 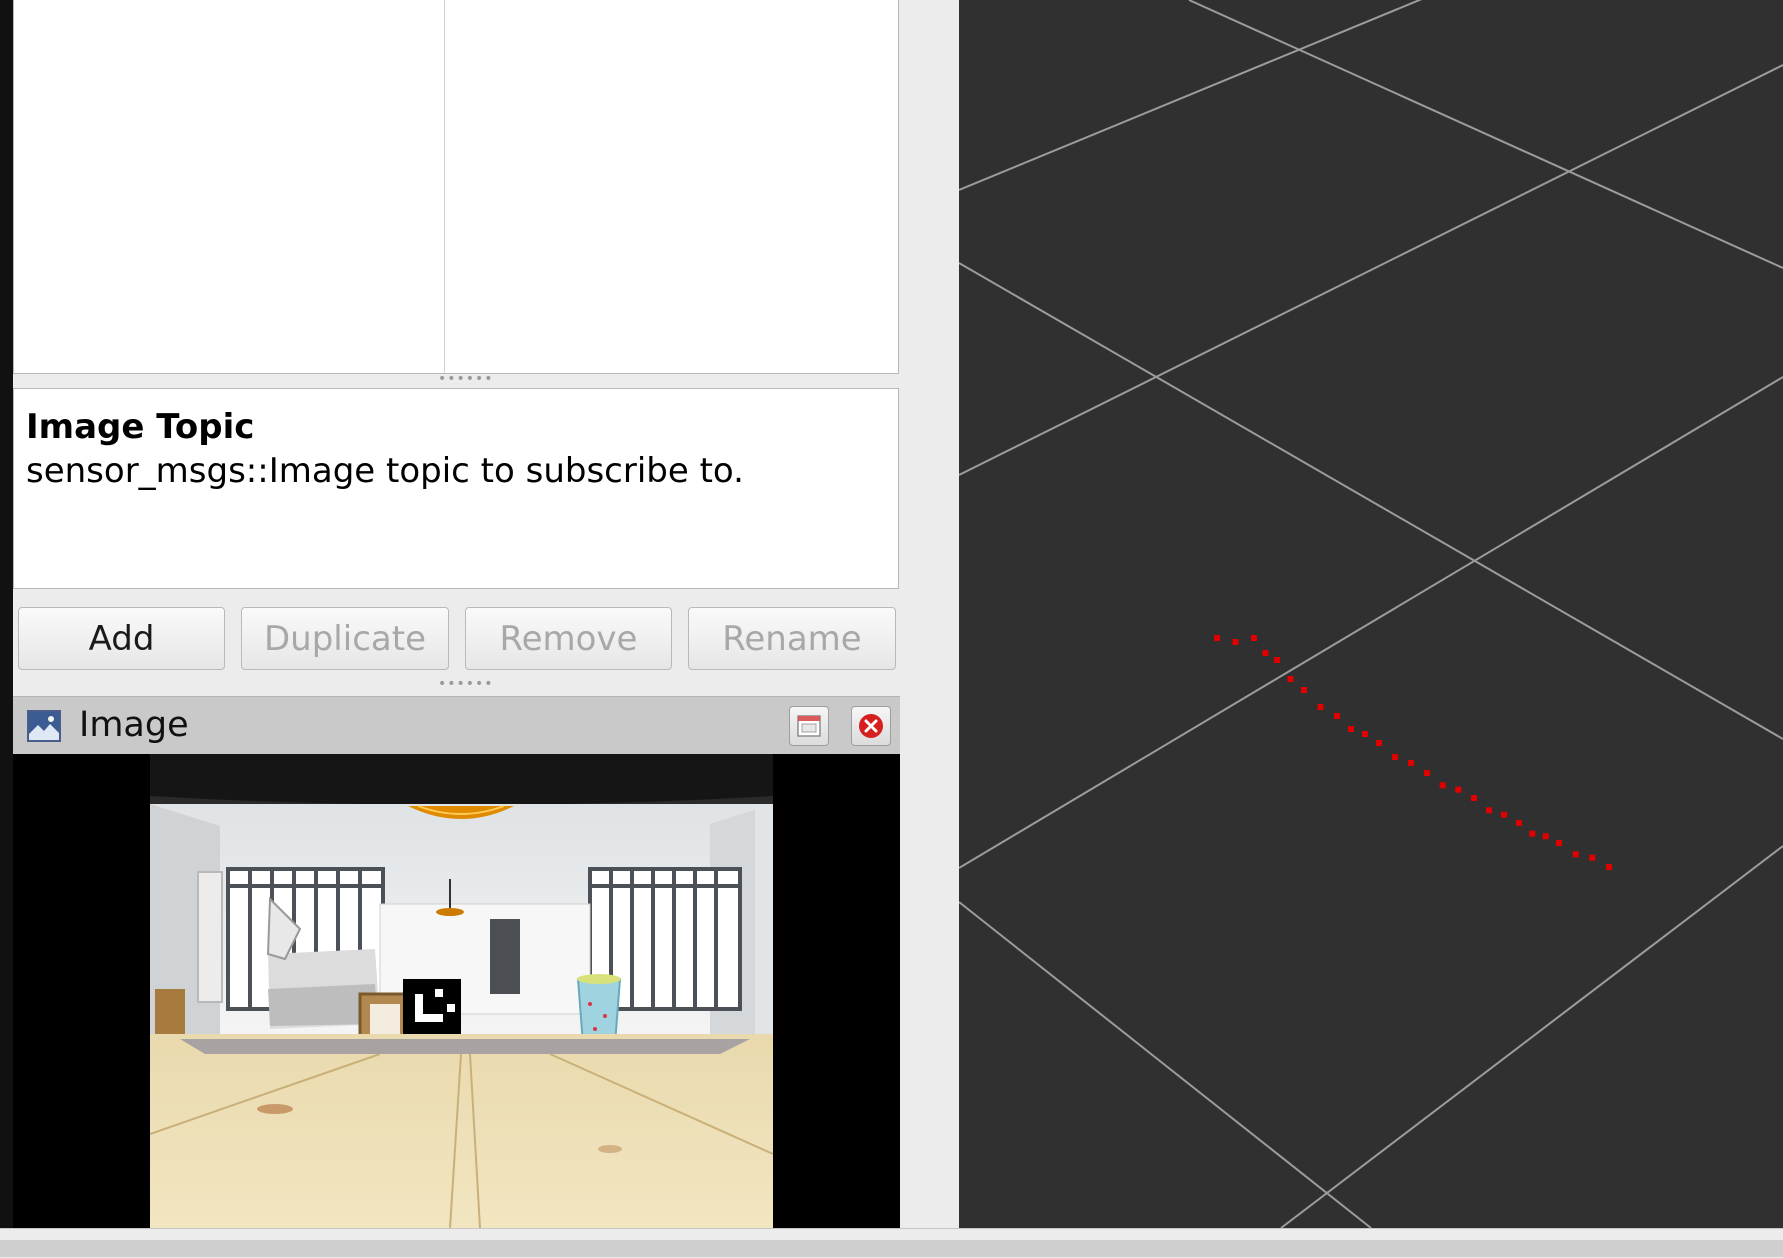 I want to click on left-window-edge, so click(x=6, y=614).